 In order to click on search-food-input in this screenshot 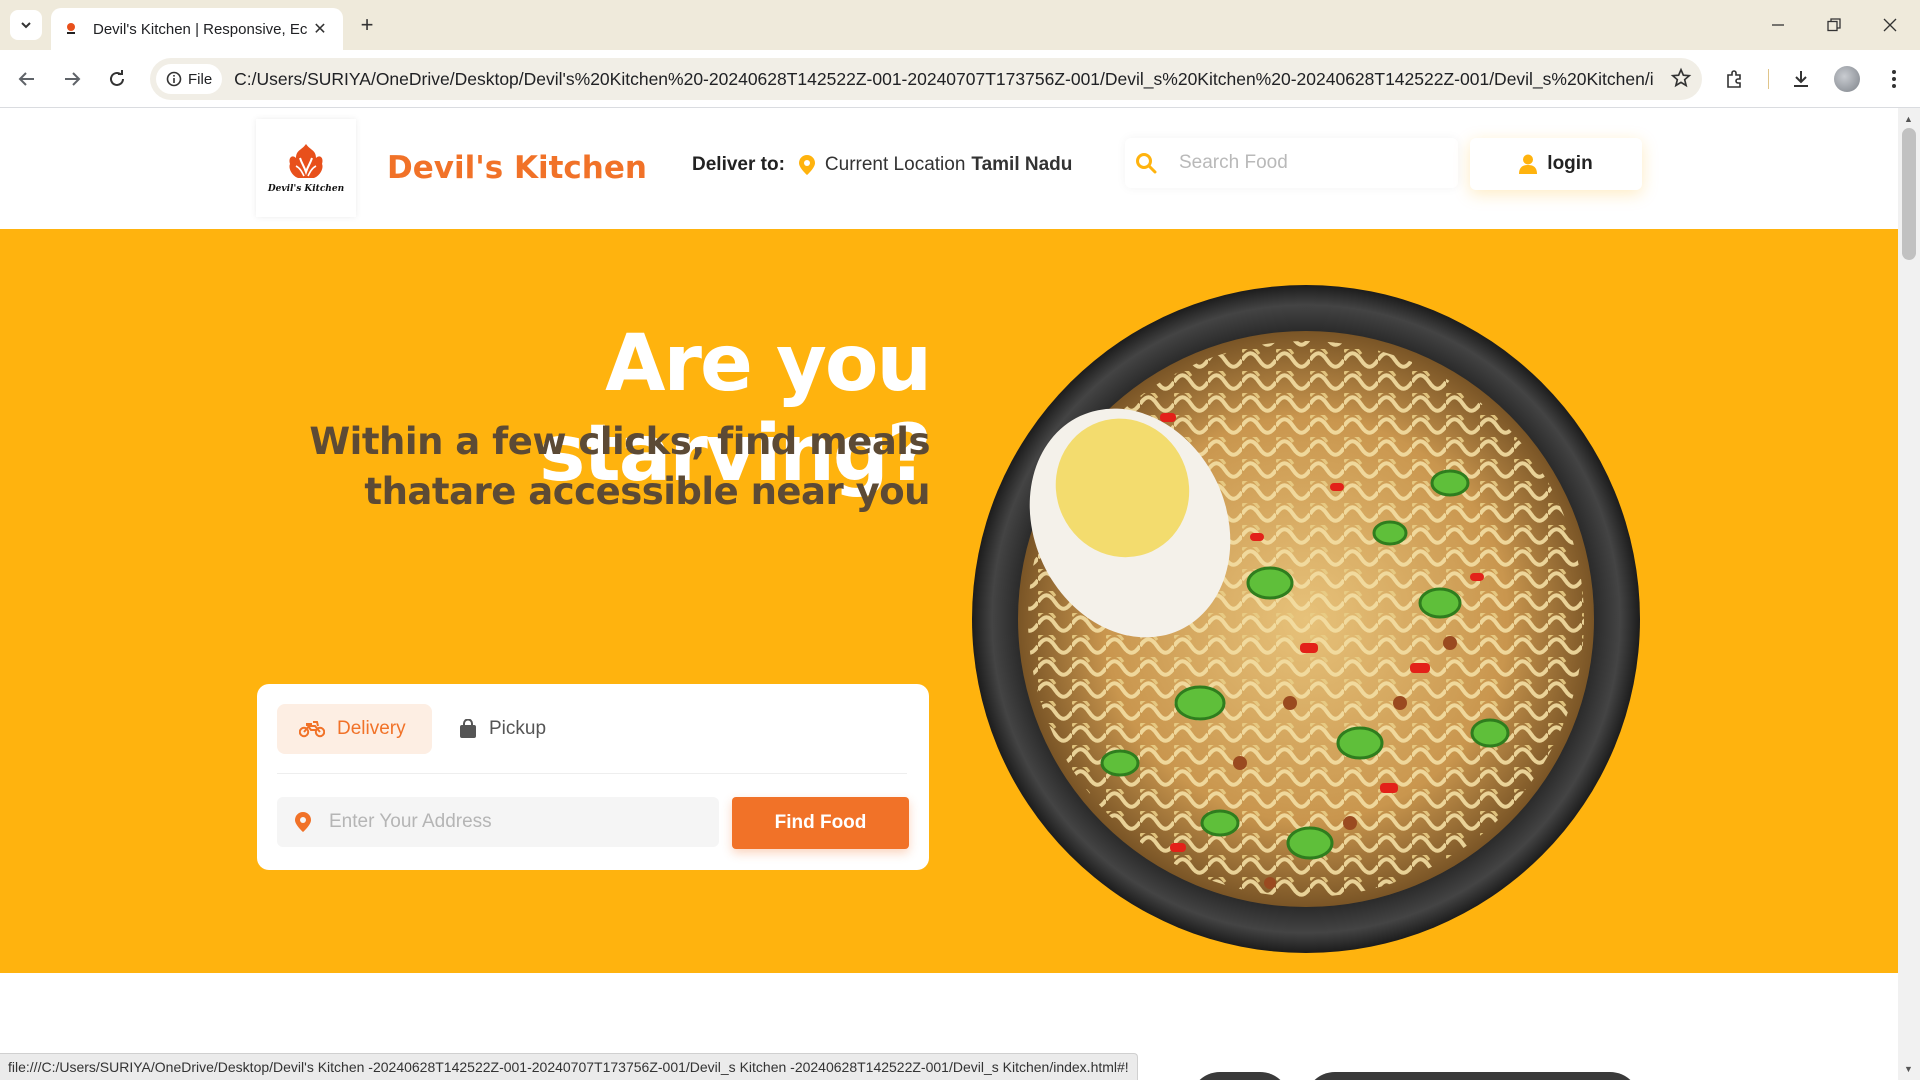, I will do `click(1299, 163)`.